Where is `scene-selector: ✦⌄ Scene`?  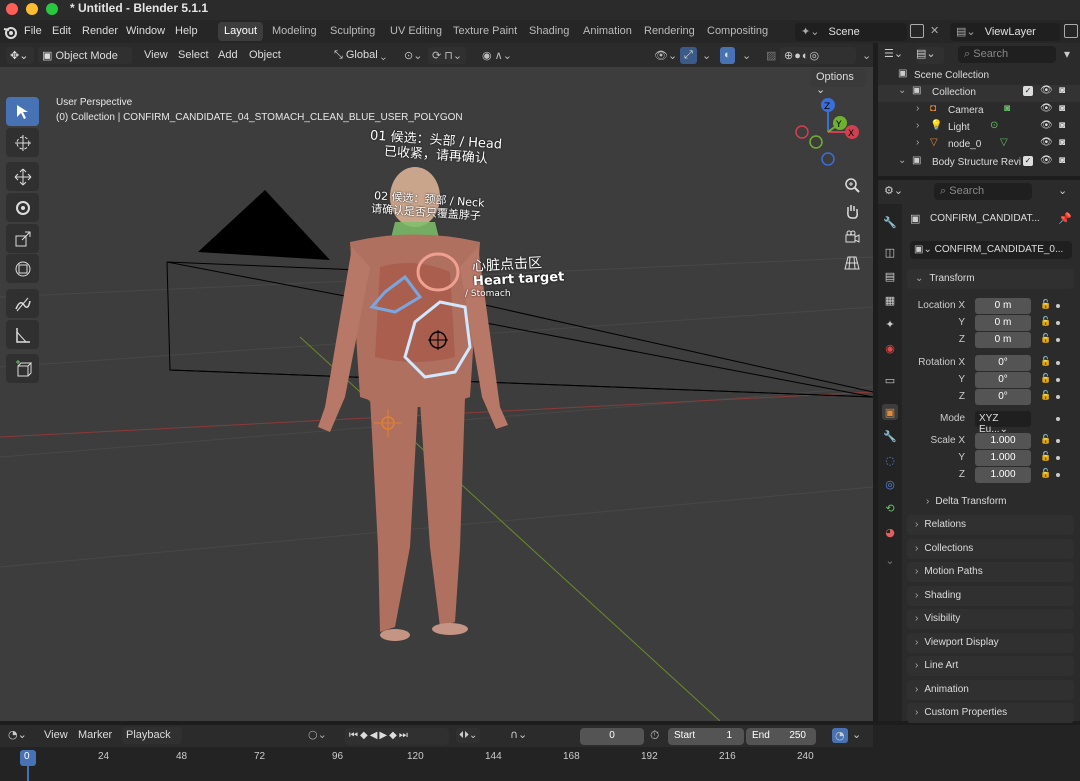 scene-selector: ✦⌄ Scene is located at coordinates (851, 32).